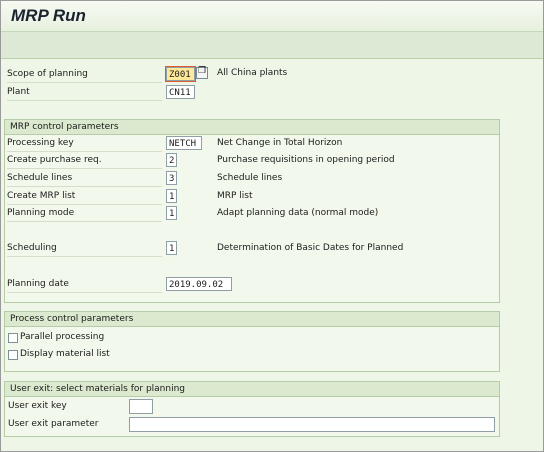 This screenshot has height=452, width=544. I want to click on create-purchase-req-label: Create purchase req., so click(84, 161).